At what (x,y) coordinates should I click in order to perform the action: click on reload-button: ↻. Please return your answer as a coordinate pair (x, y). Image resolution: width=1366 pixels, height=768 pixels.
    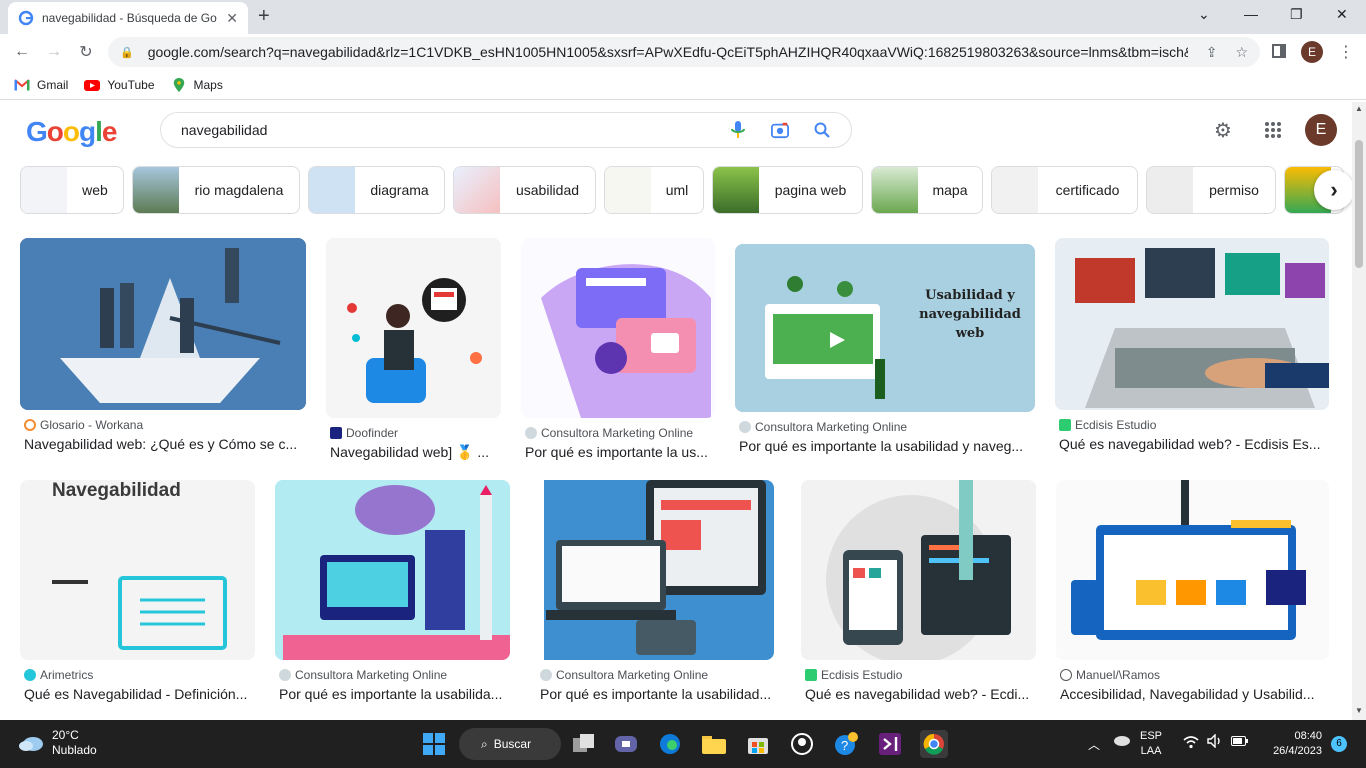
    Looking at the image, I should click on (86, 52).